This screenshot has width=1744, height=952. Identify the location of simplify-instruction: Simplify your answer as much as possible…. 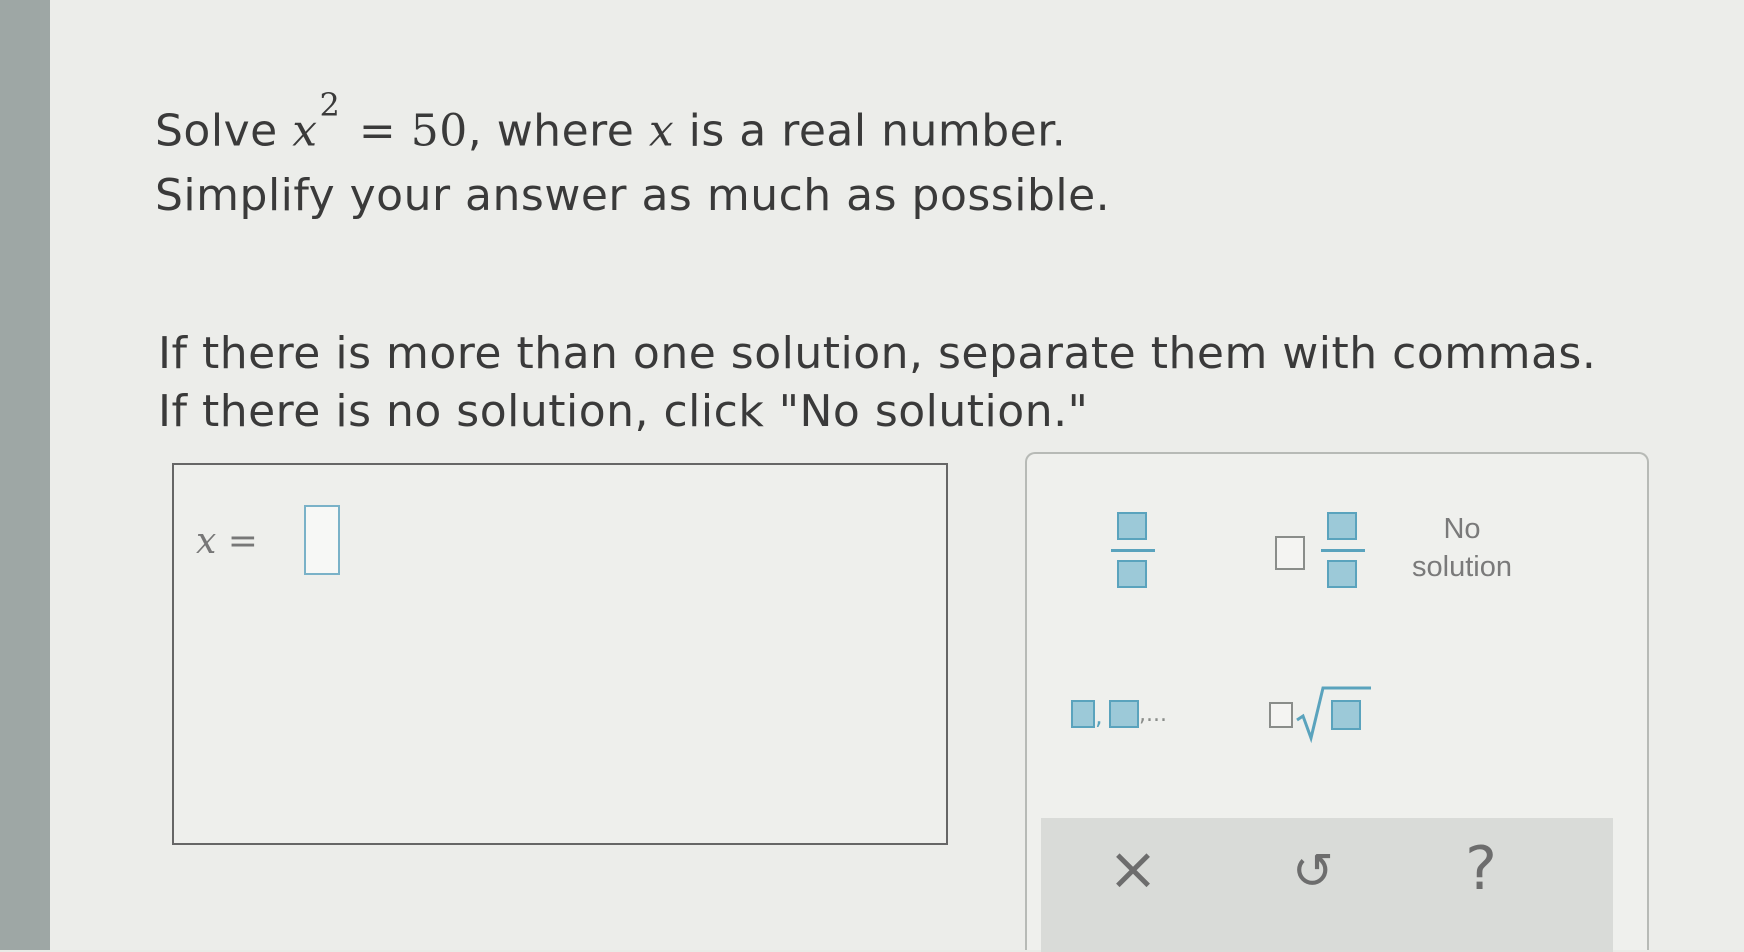
(633, 195).